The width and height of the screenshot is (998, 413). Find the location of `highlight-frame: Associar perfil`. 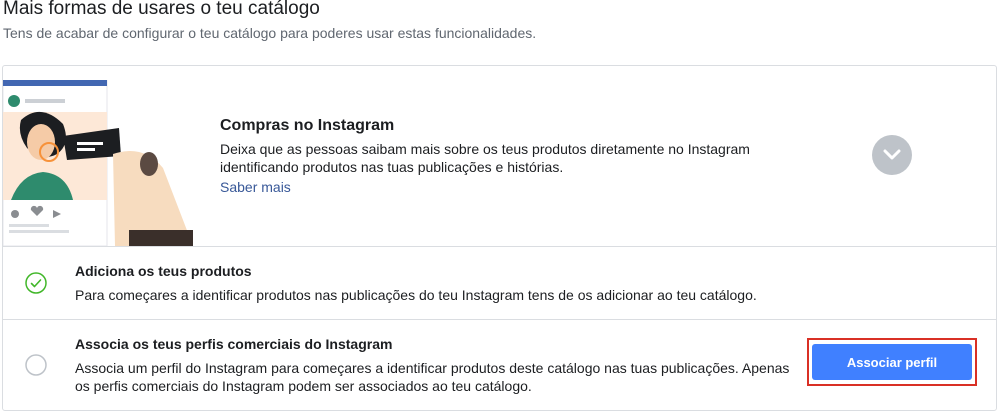

highlight-frame: Associar perfil is located at coordinates (892, 362).